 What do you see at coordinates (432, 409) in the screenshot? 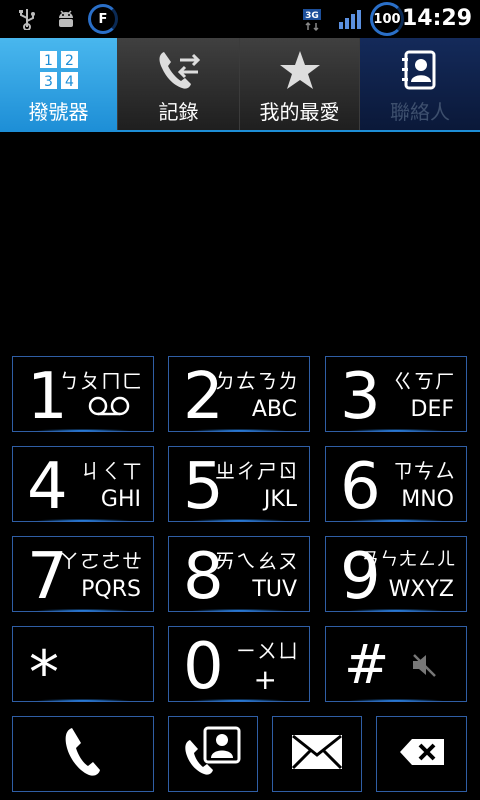
I see `key-letters: DEF` at bounding box center [432, 409].